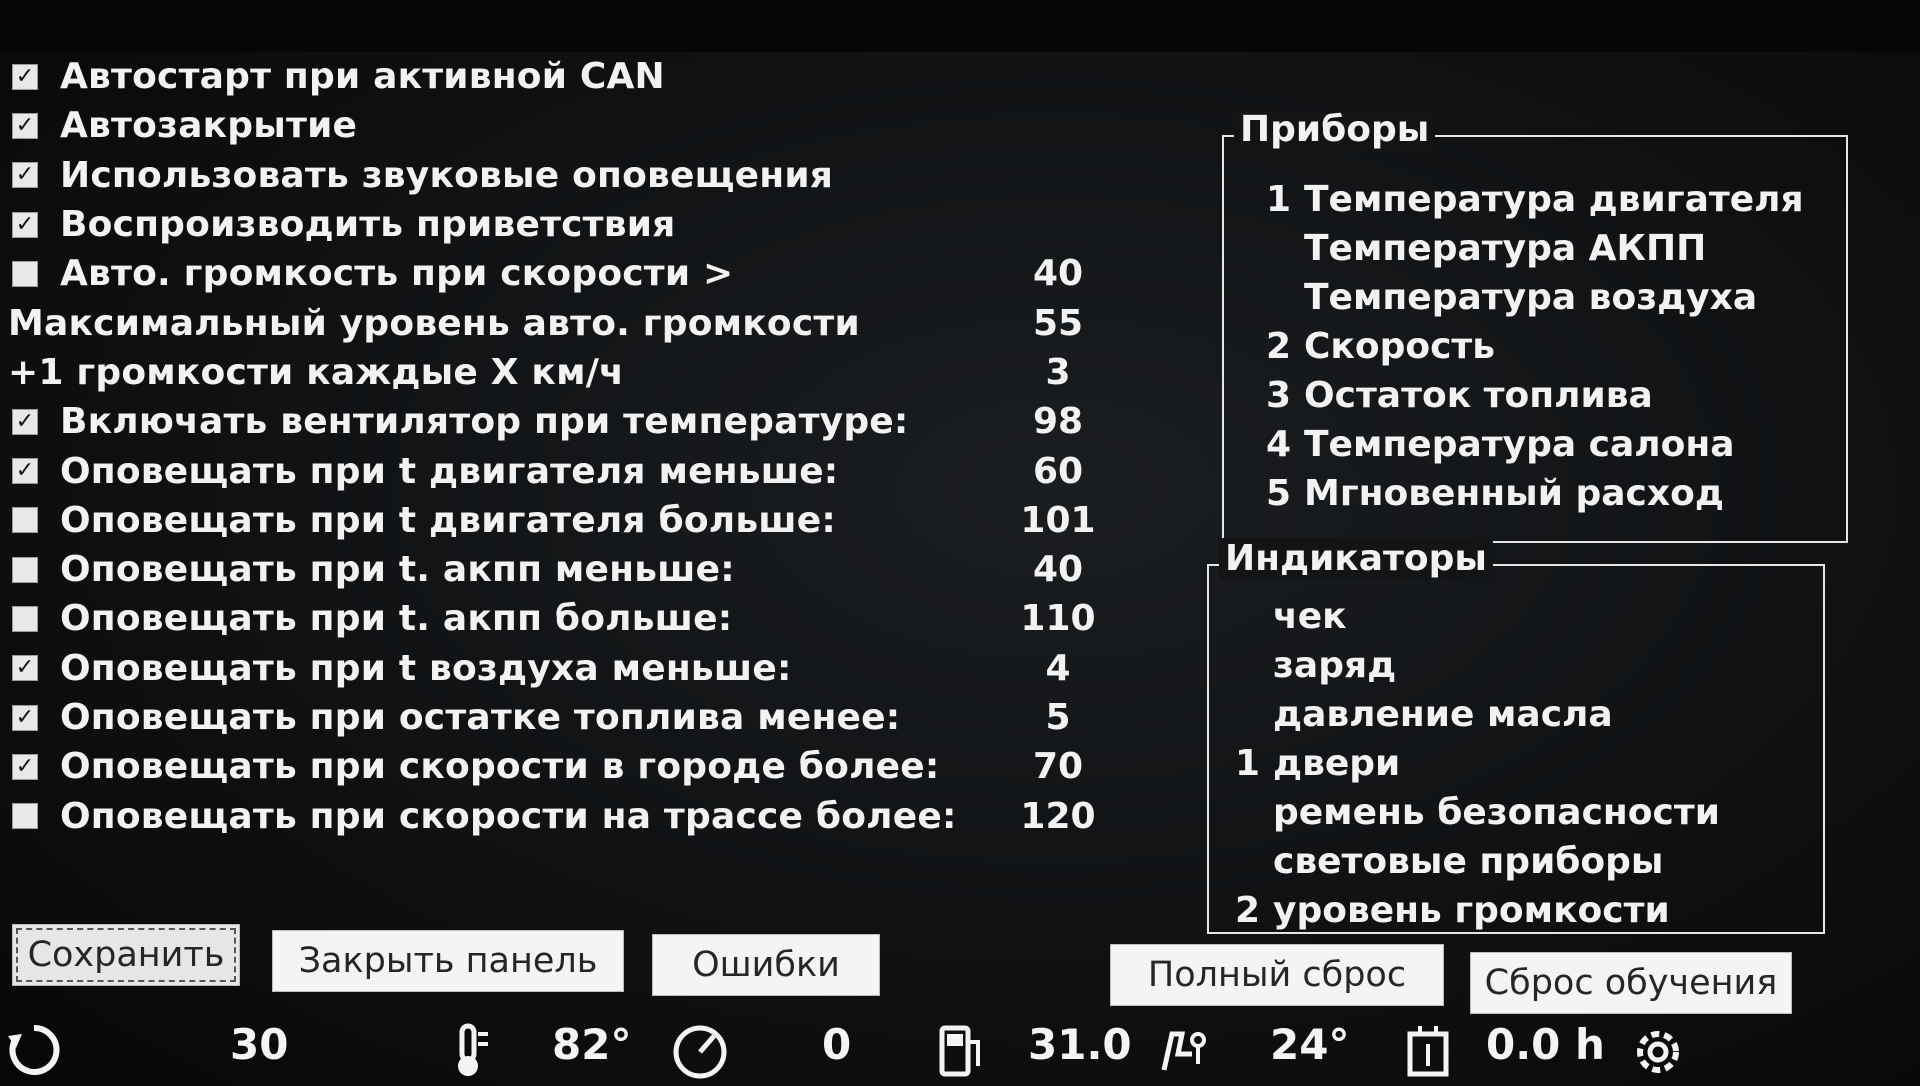  Describe the element at coordinates (1529, 812) in the screenshot. I see `indicators-item: ремень безопасности` at that location.